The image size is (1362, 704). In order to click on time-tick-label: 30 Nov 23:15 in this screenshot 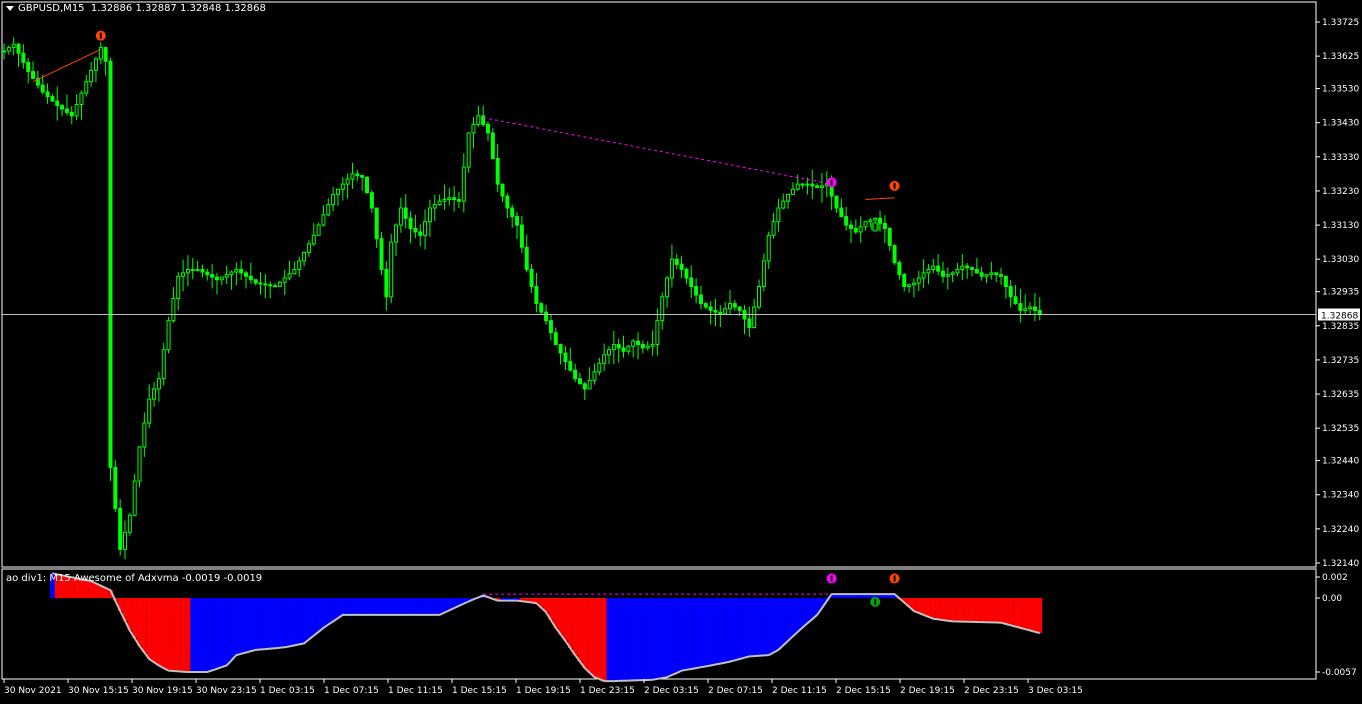, I will do `click(226, 691)`.